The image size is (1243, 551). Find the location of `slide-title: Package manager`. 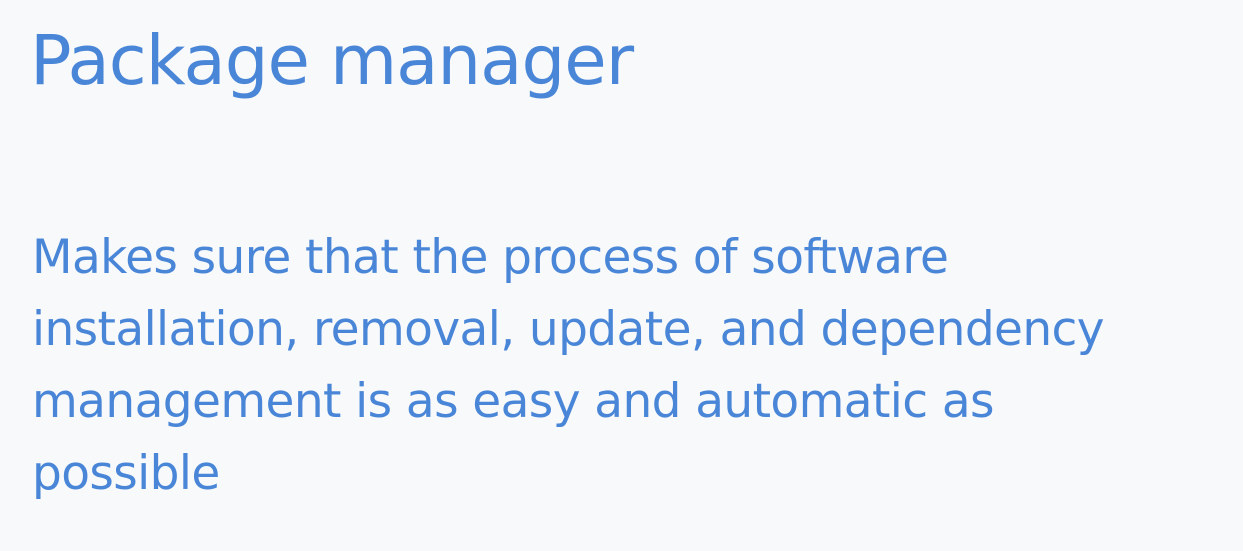

slide-title: Package manager is located at coordinates (332, 61).